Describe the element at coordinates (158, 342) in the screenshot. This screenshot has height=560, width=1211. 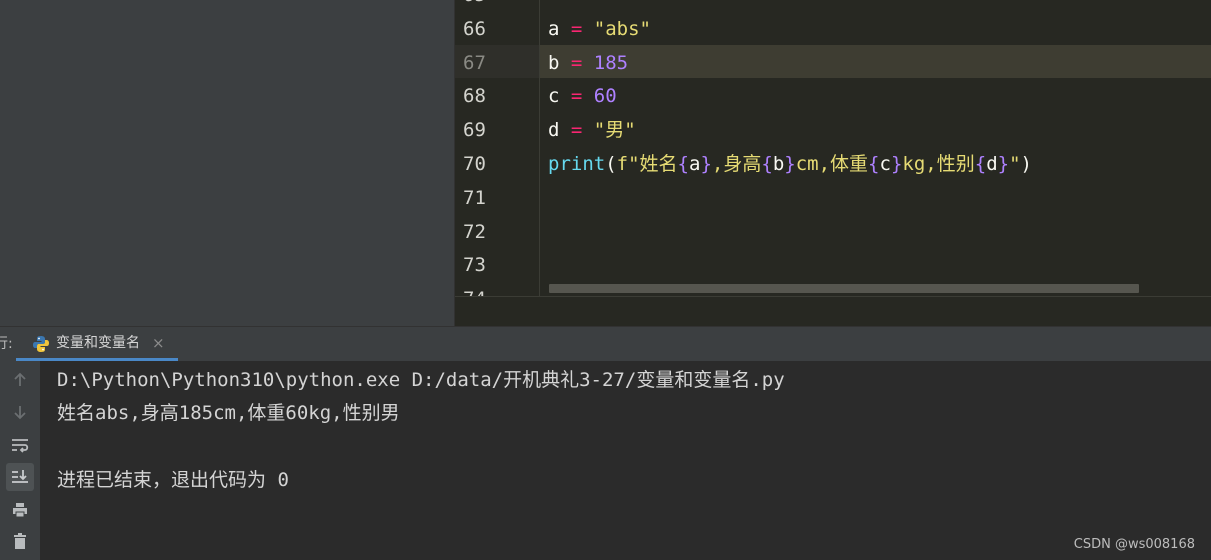
I see `close-icon: ×` at that location.